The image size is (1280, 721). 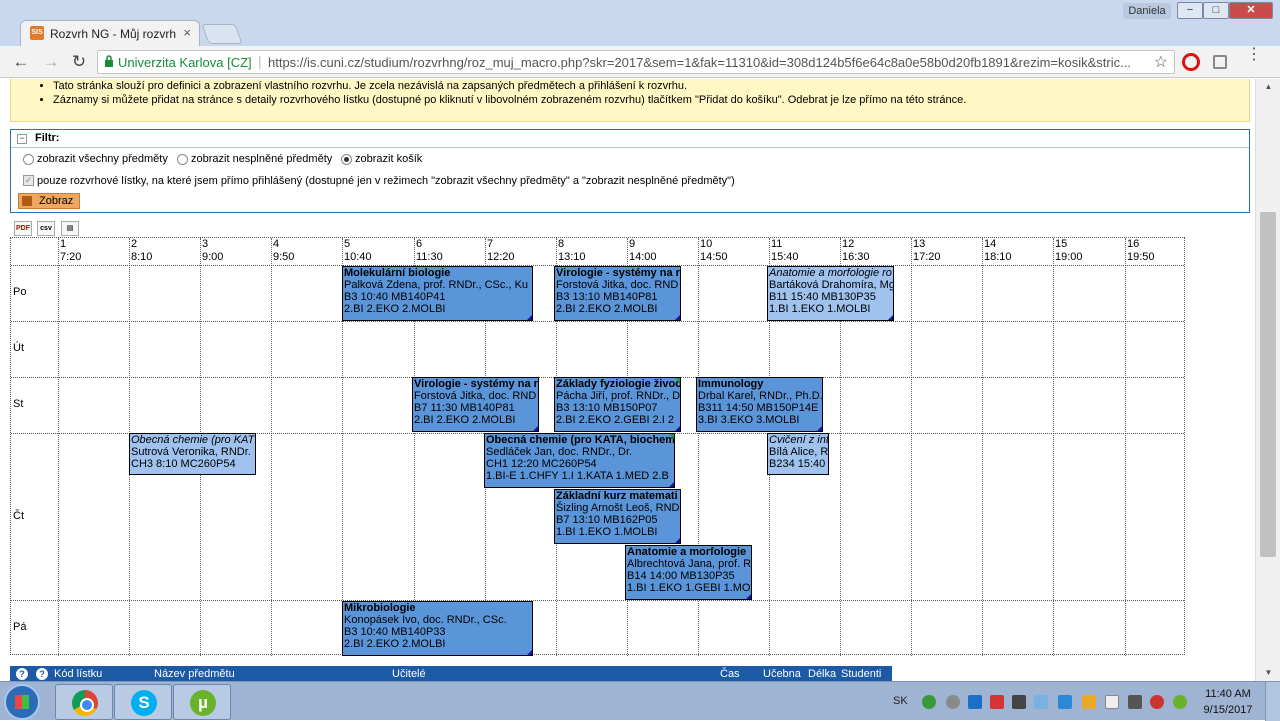 I want to click on forward-arrow-icon: →, so click(x=51, y=62).